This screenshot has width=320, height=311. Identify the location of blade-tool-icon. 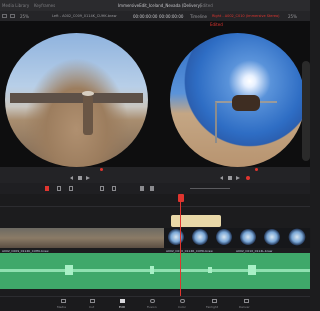
(71, 188).